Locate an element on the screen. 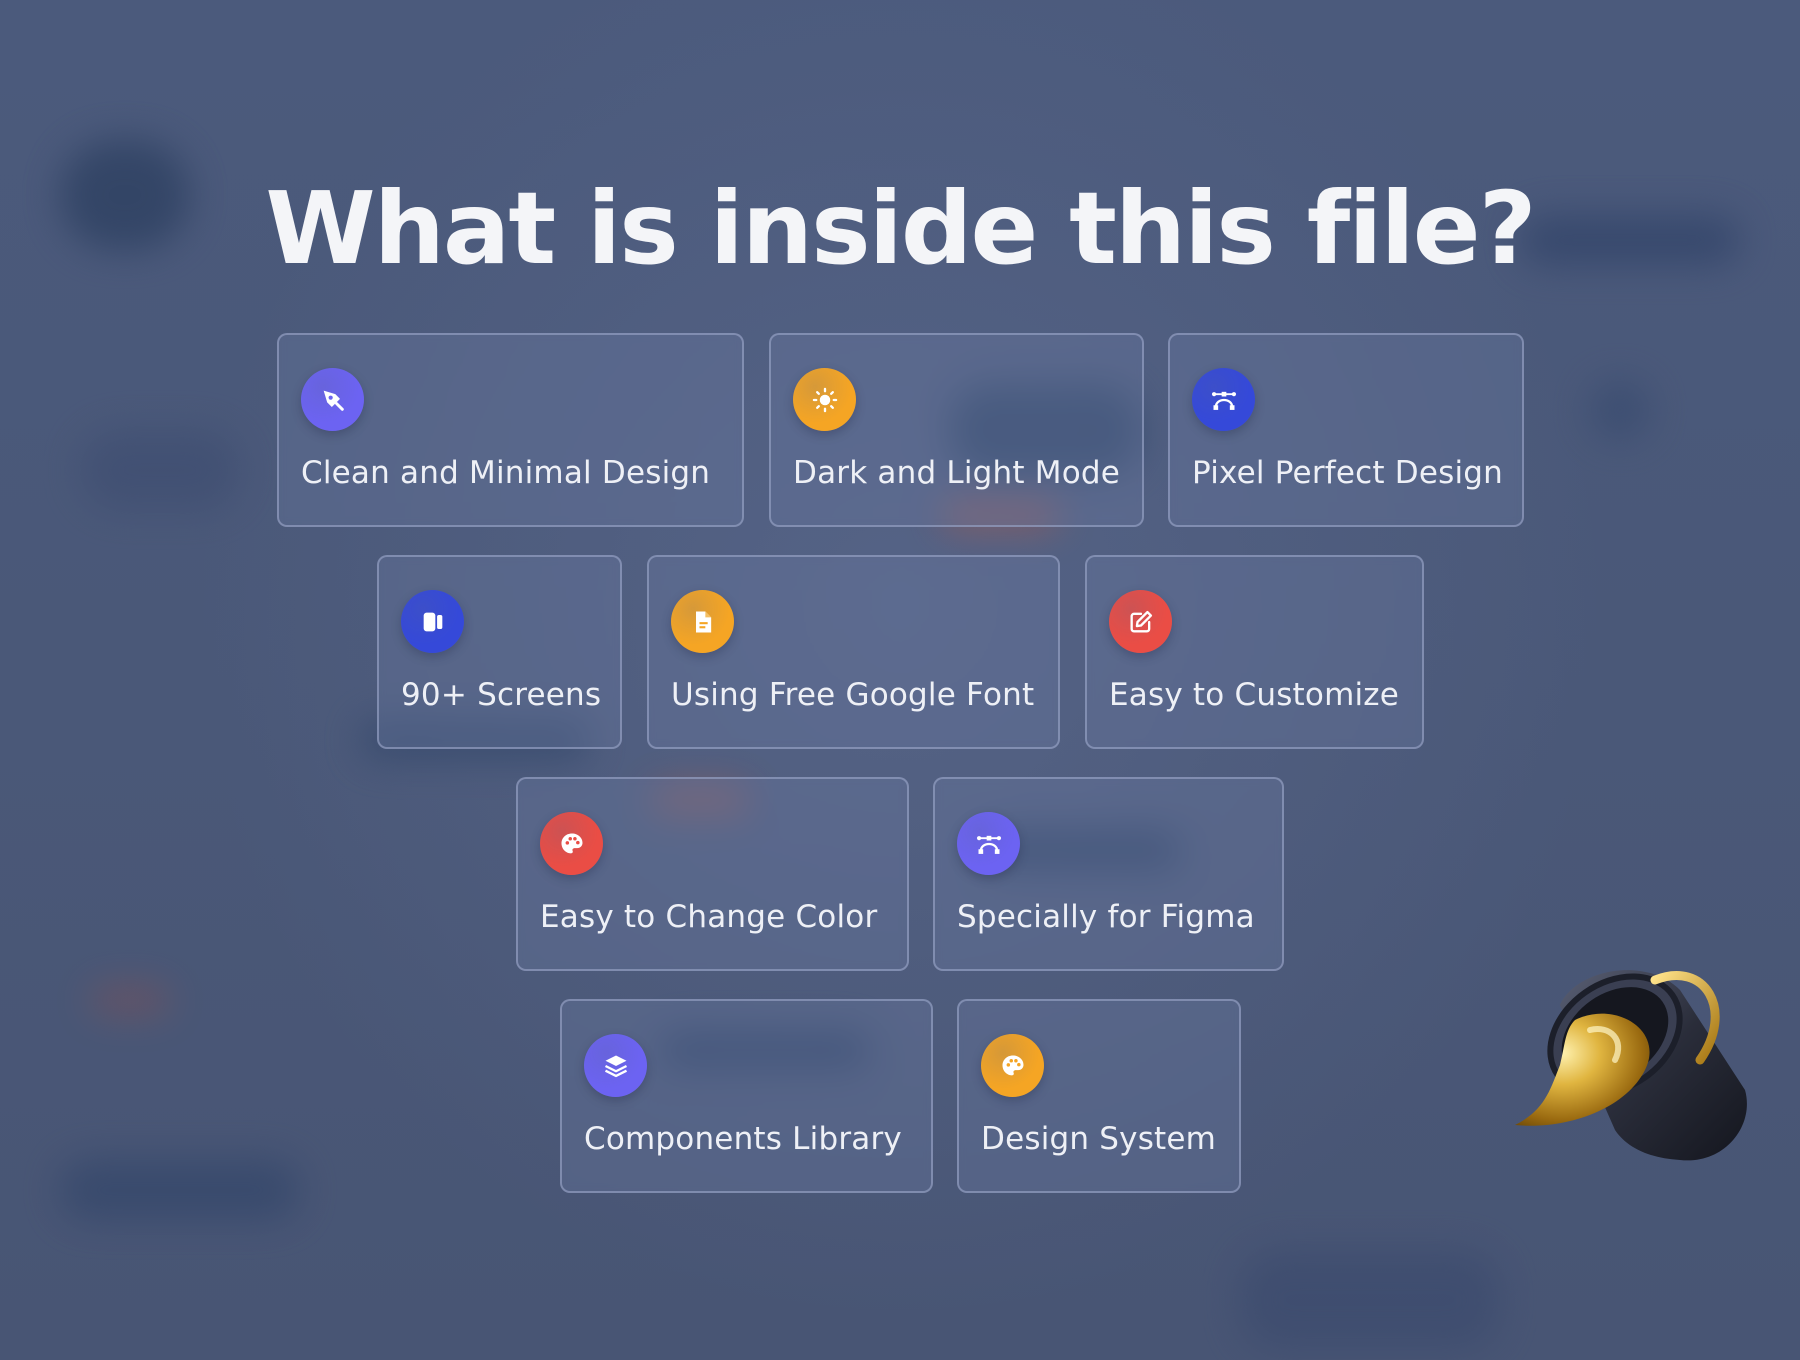 The height and width of the screenshot is (1360, 1800). screens-icon is located at coordinates (432, 621).